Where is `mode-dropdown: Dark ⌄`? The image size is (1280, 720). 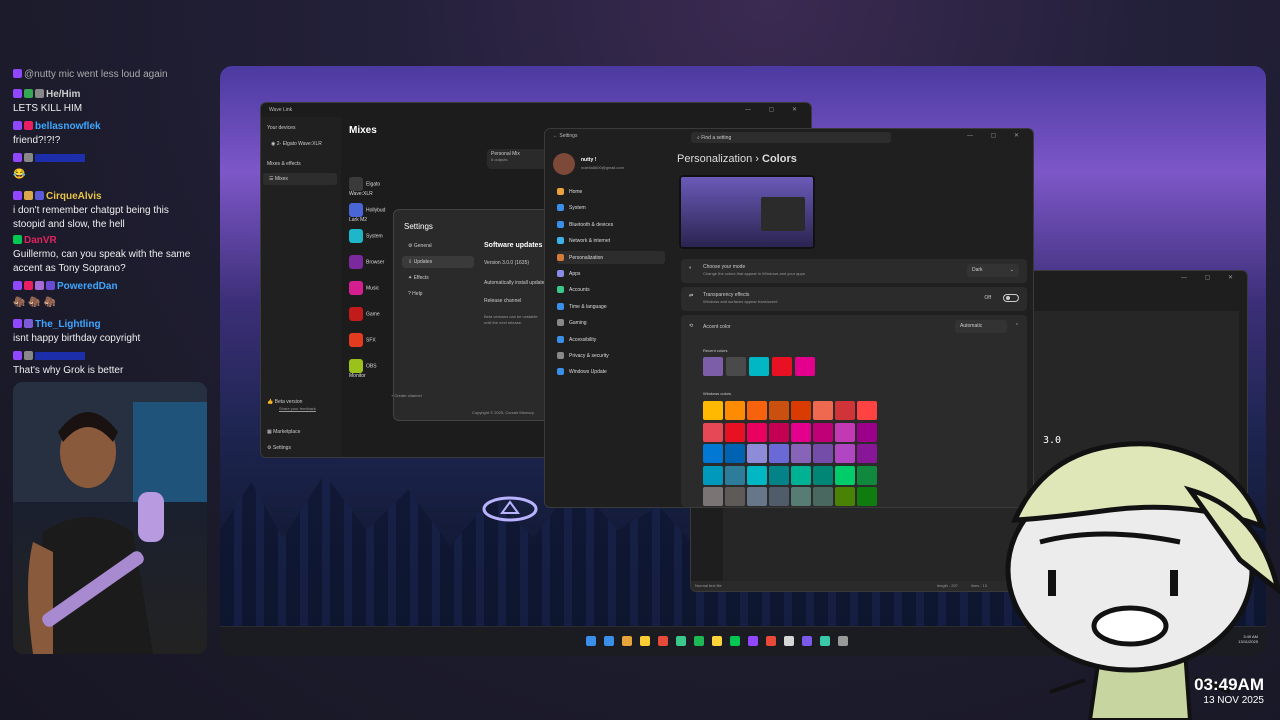 mode-dropdown: Dark ⌄ is located at coordinates (993, 270).